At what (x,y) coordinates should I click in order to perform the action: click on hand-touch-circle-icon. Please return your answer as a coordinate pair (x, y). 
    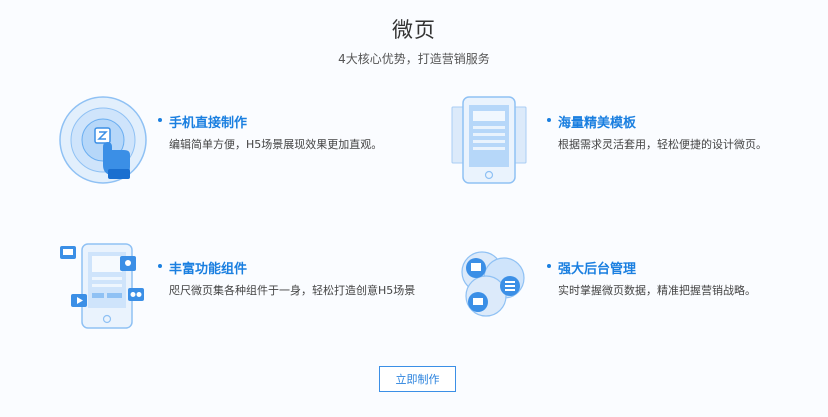
    Looking at the image, I should click on (103, 140).